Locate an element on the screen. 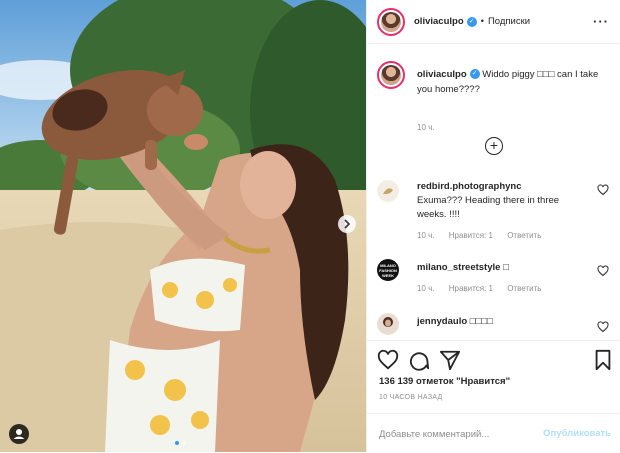  avatar is located at coordinates (391, 21).